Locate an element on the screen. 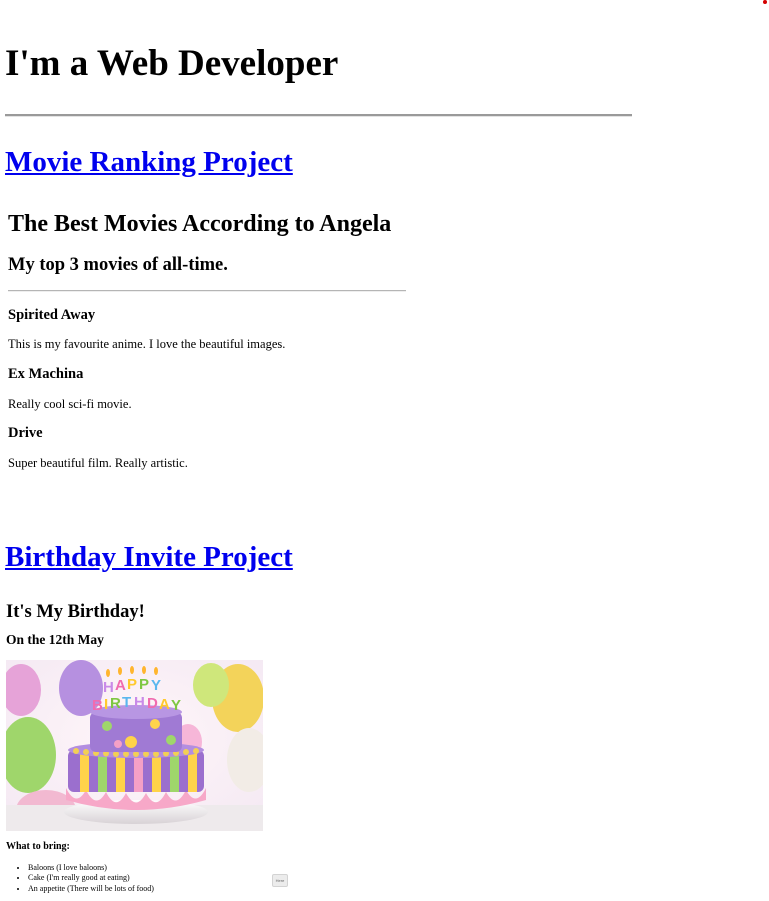  birthday-heading: It's My Birthday! is located at coordinates (75, 612).